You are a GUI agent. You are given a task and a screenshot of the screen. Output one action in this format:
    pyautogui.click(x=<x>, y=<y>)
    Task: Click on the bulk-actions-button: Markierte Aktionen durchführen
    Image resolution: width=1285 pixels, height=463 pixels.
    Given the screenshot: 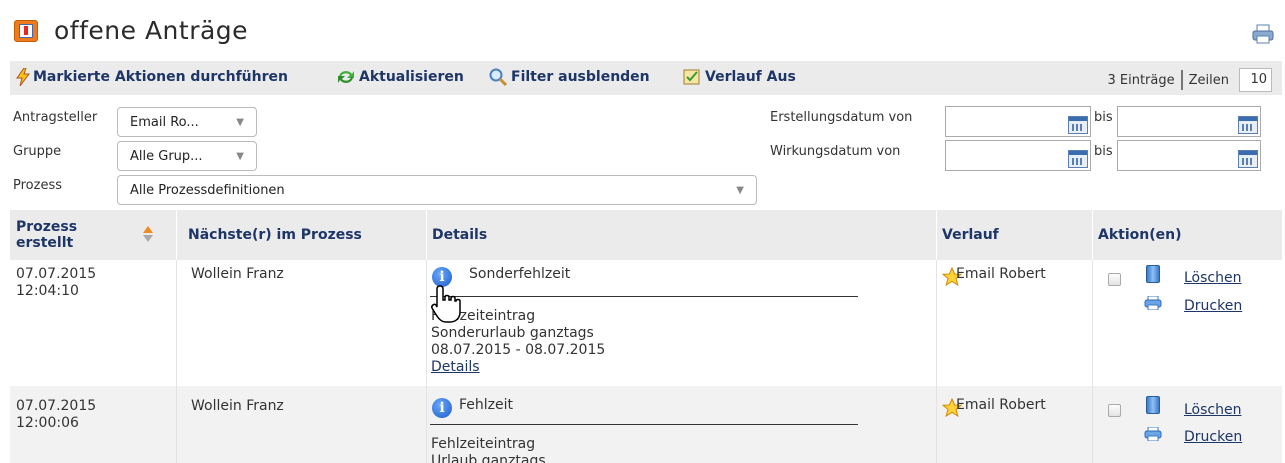 What is the action you would take?
    pyautogui.click(x=152, y=77)
    